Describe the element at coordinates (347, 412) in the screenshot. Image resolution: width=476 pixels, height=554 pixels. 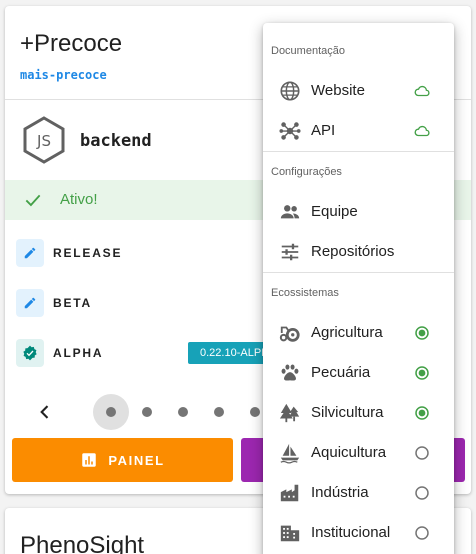
I see `menu-item-label: Silvicultura` at that location.